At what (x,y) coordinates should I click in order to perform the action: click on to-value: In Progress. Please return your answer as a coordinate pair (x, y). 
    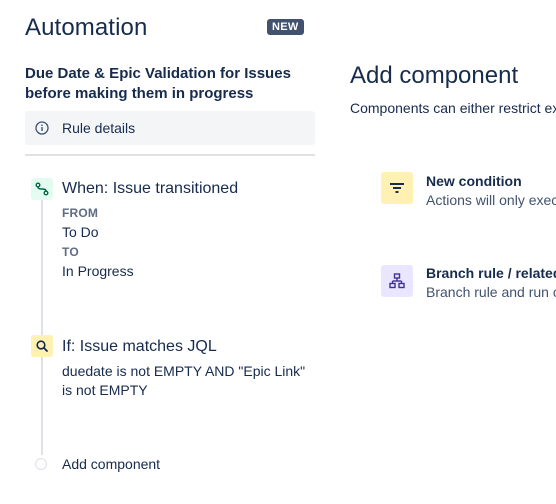
    Looking at the image, I should click on (98, 271).